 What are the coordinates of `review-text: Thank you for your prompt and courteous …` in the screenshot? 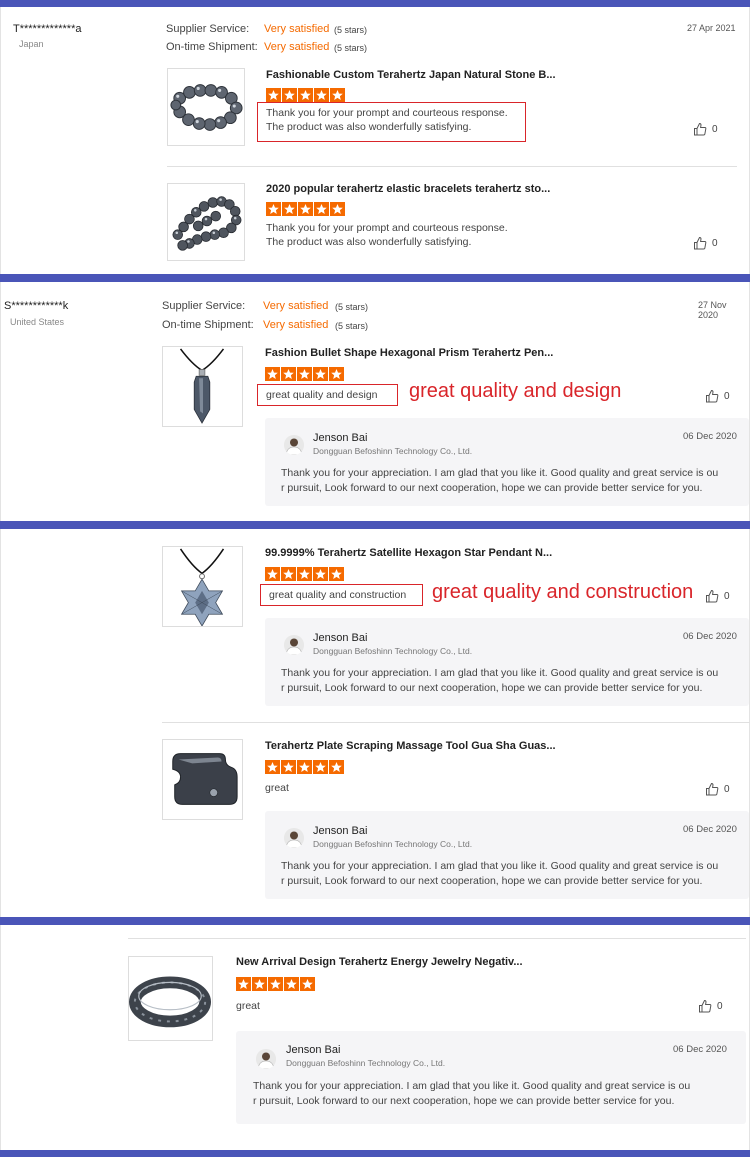 It's located at (391, 122).